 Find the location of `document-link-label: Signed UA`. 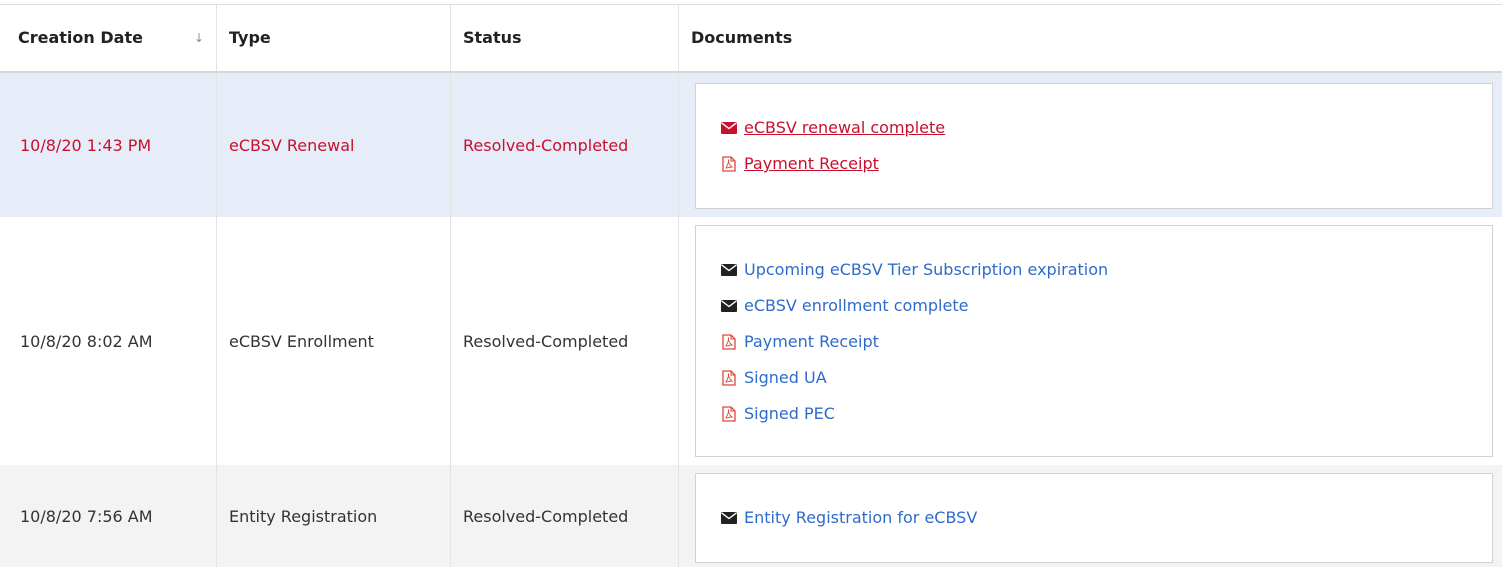

document-link-label: Signed UA is located at coordinates (785, 377).